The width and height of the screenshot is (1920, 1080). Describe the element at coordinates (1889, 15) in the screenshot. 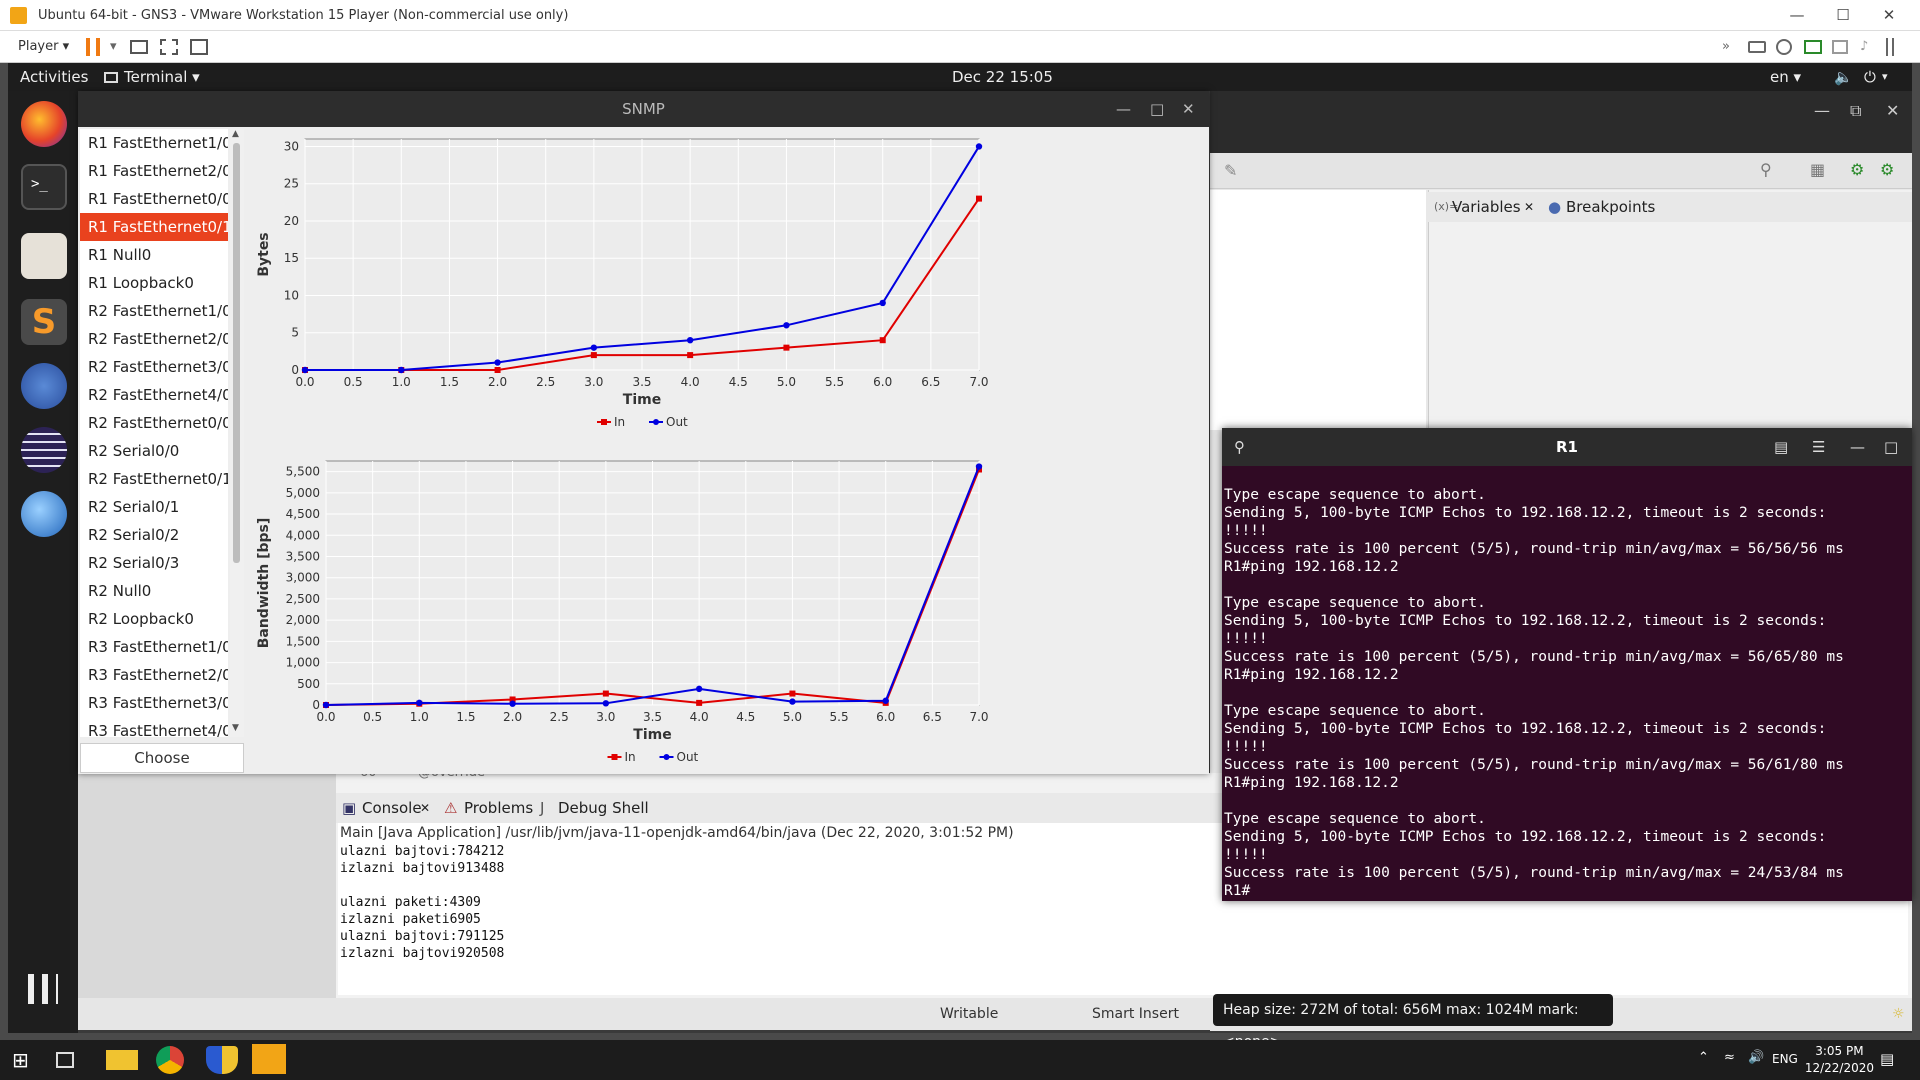

I see `close-icon: ✕` at that location.